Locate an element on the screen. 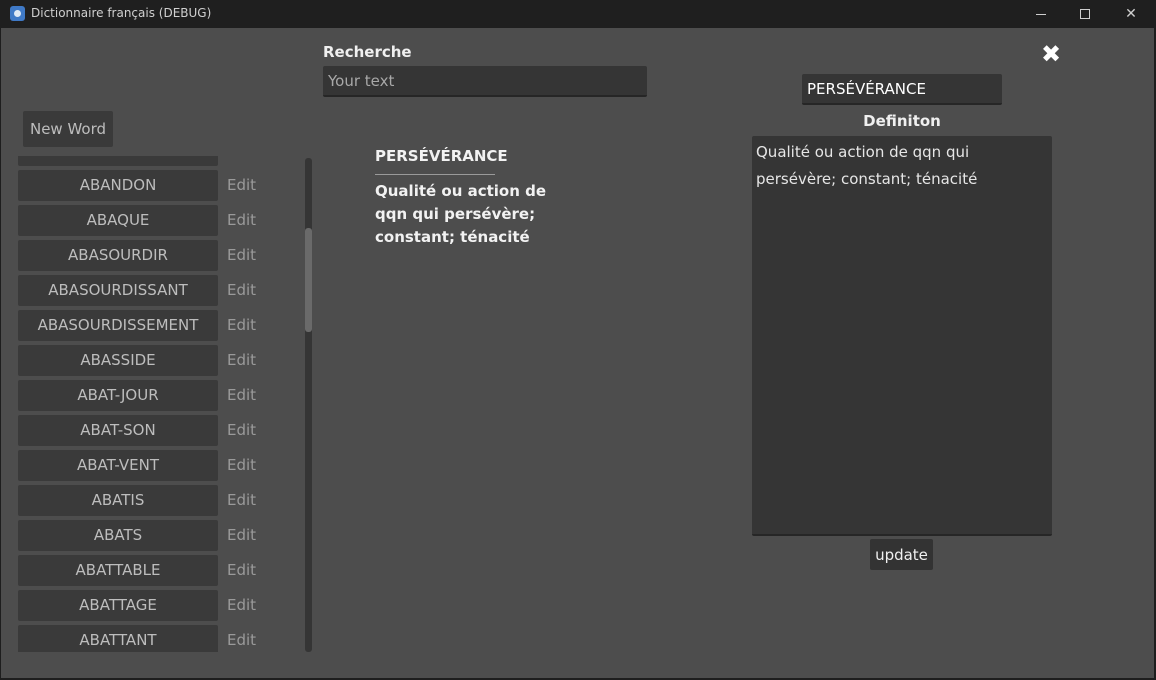 This screenshot has width=1156, height=680. list-item: ABASSIDE Edit is located at coordinates (143, 360).